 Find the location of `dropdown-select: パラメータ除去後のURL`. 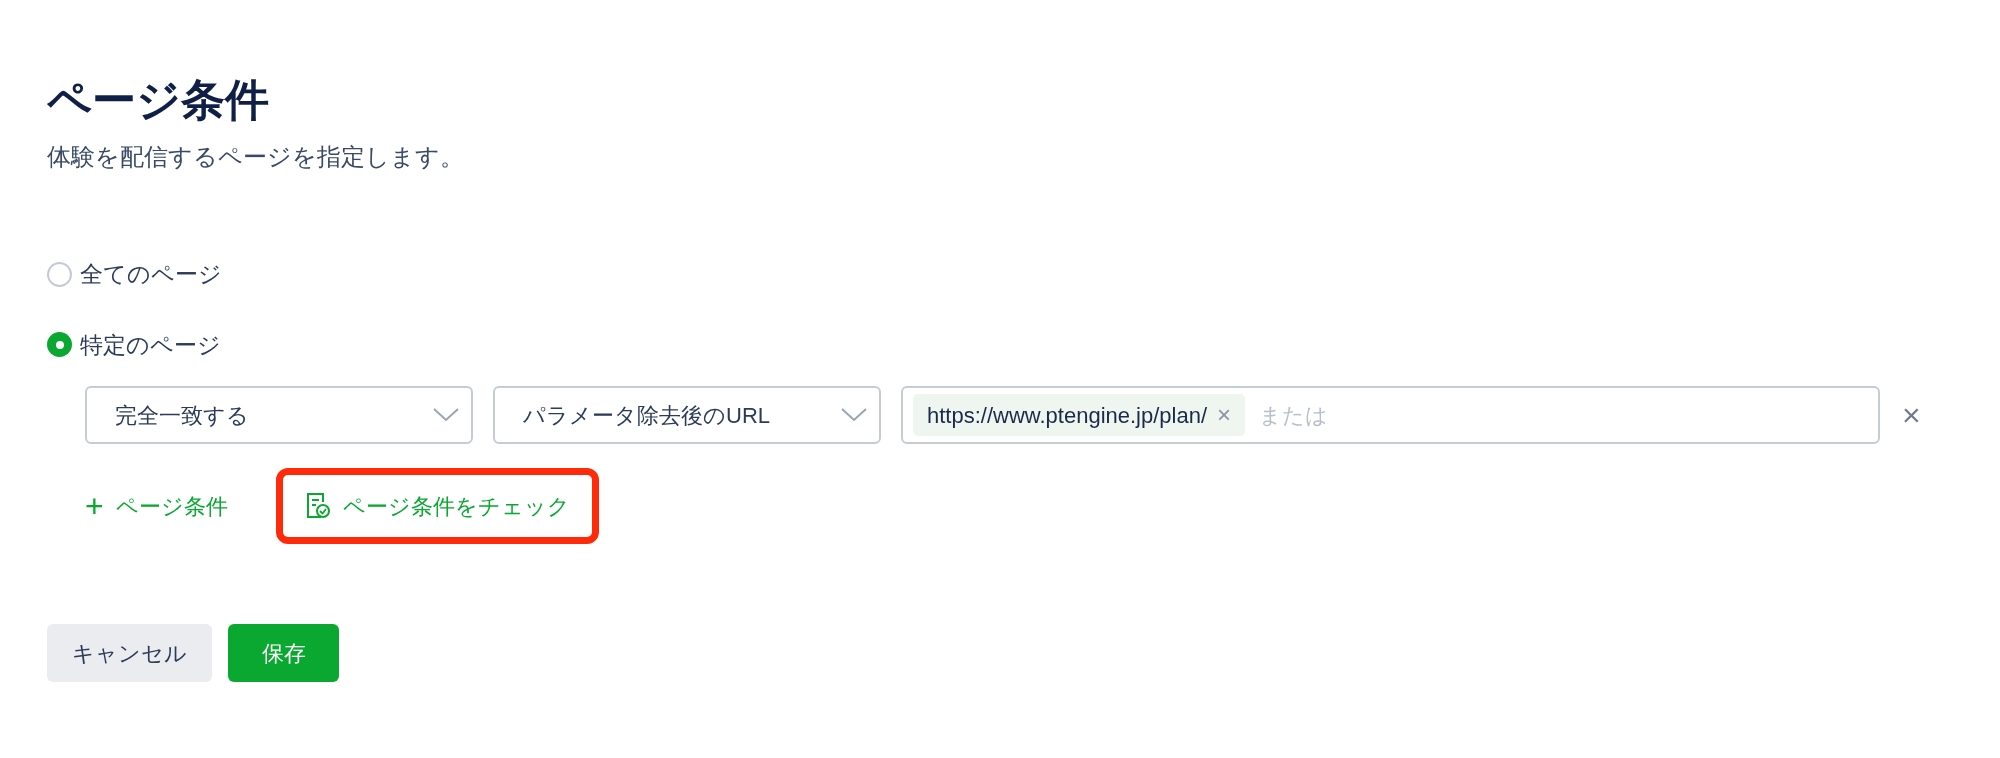

dropdown-select: パラメータ除去後のURL is located at coordinates (687, 415).